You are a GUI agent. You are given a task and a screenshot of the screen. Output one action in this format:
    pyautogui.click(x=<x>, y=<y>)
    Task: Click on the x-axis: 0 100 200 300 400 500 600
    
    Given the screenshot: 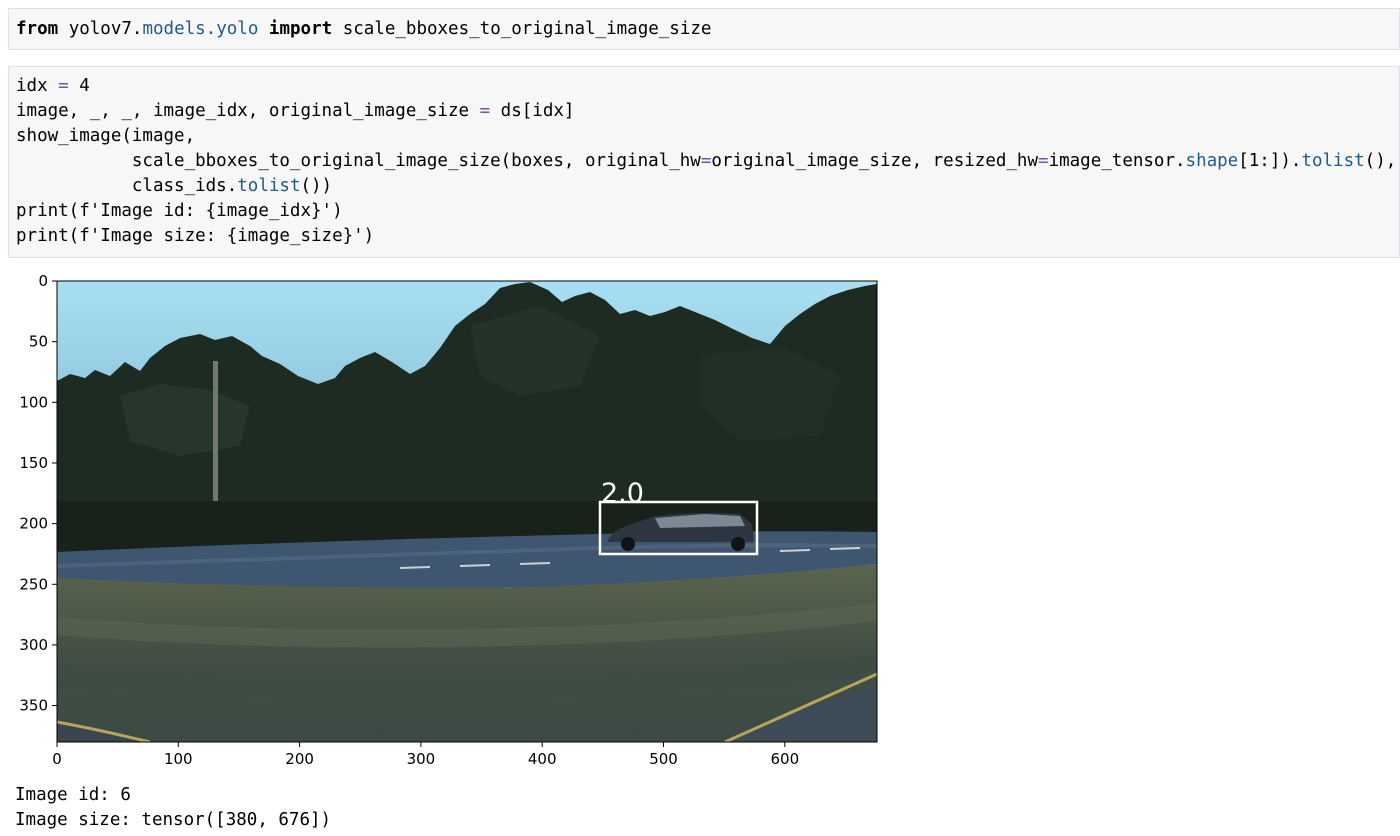 What is the action you would take?
    pyautogui.click(x=425, y=755)
    